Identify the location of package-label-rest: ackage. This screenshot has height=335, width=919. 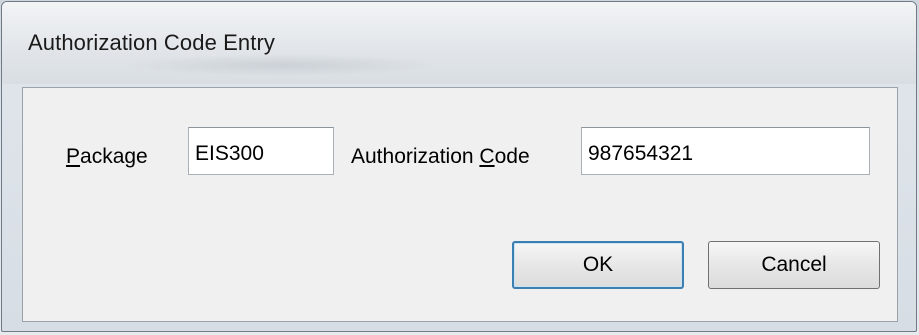
(114, 156).